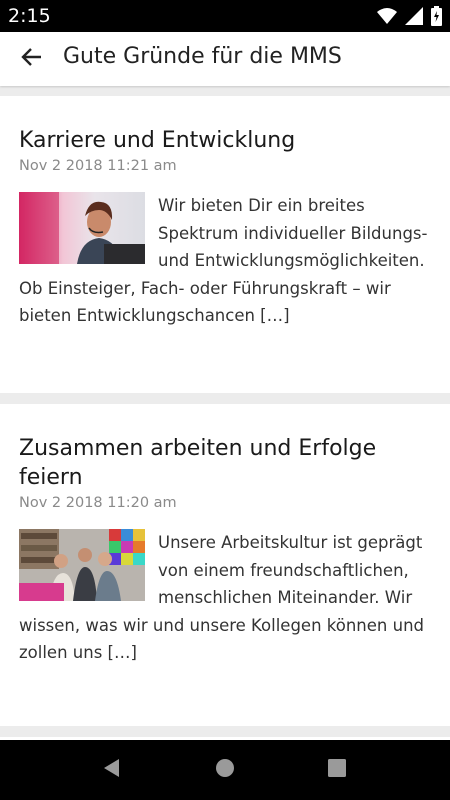 This screenshot has width=450, height=800. I want to click on home-circle-icon, so click(225, 770).